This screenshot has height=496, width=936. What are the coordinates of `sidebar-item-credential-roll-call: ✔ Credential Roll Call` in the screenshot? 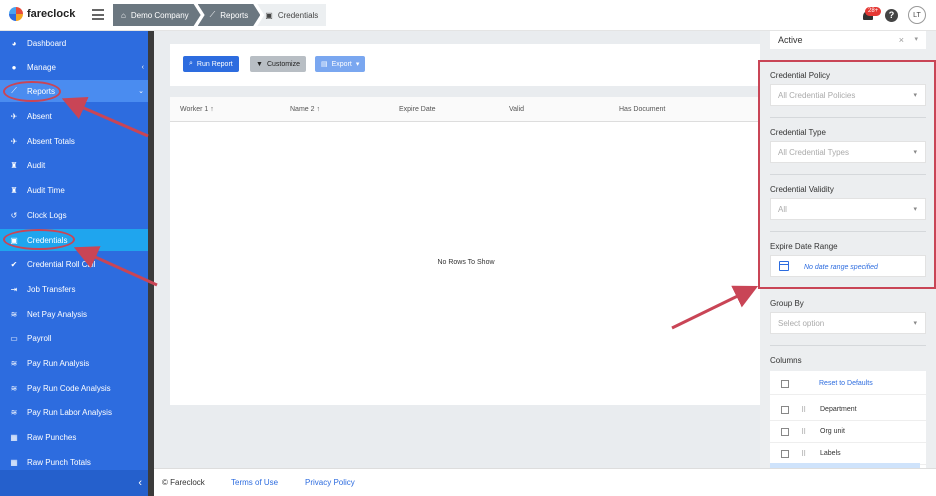 It's located at (74, 264).